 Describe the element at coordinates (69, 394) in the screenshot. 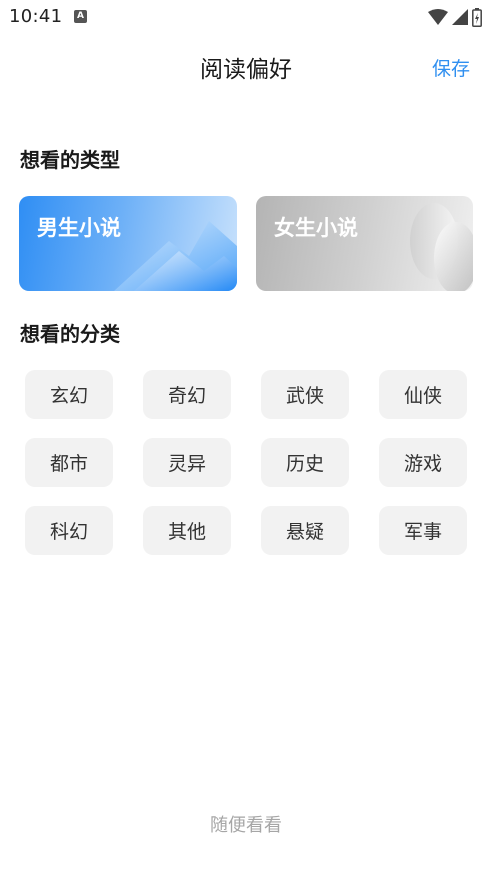

I see `category-chip: 玄幻` at that location.